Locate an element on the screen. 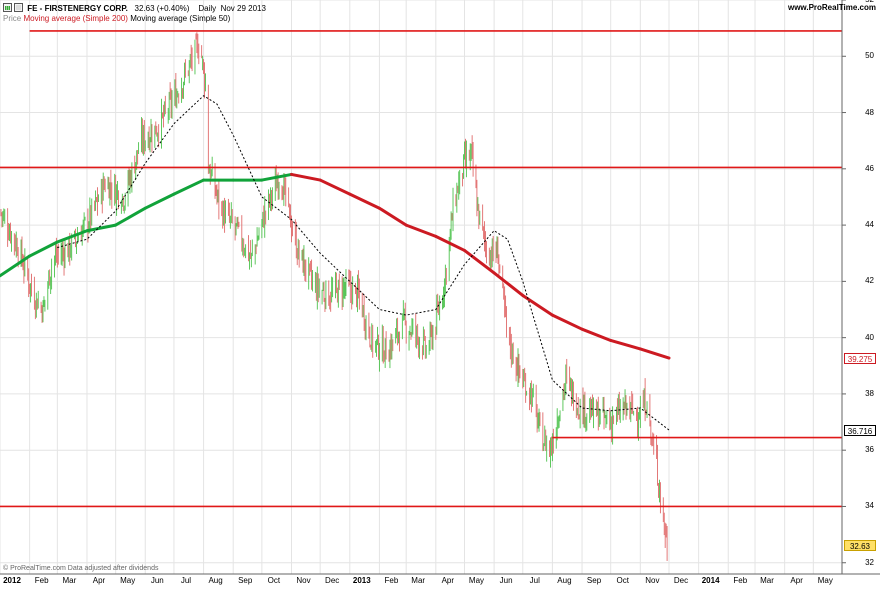 The width and height of the screenshot is (880, 592). y-tick-label: 44 is located at coordinates (869, 225).